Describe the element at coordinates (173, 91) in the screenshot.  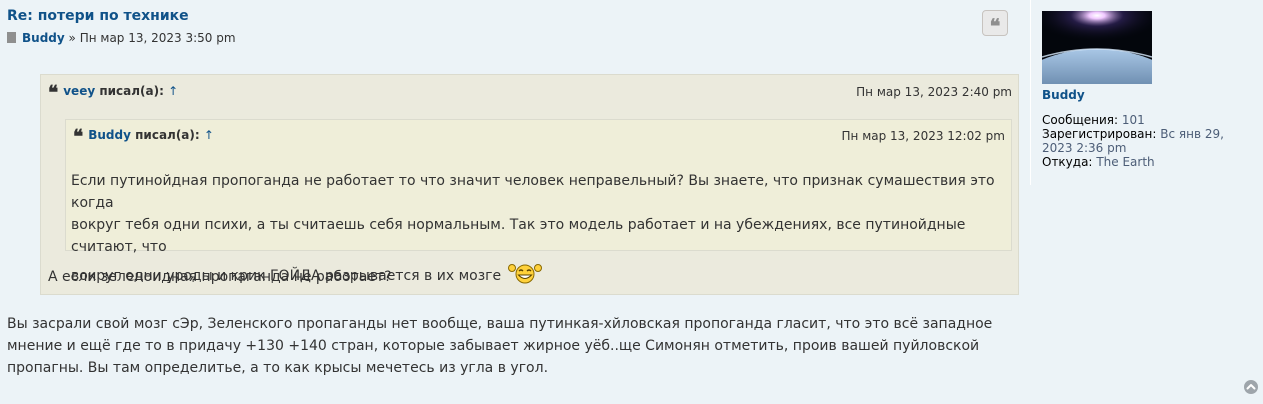
I see `outer-quote-source-arrow: ↑` at that location.